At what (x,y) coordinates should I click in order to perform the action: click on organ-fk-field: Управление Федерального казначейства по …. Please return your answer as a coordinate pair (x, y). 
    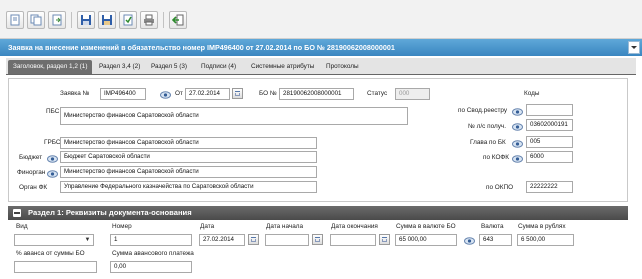
    Looking at the image, I should click on (188, 187).